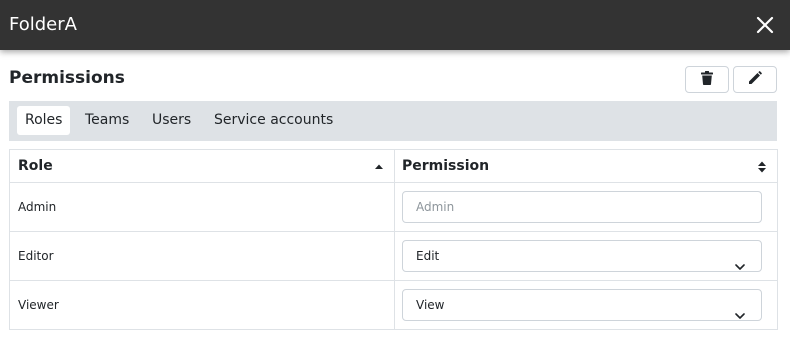 Image resolution: width=790 pixels, height=342 pixels. I want to click on column-header-role: Role, so click(35, 166).